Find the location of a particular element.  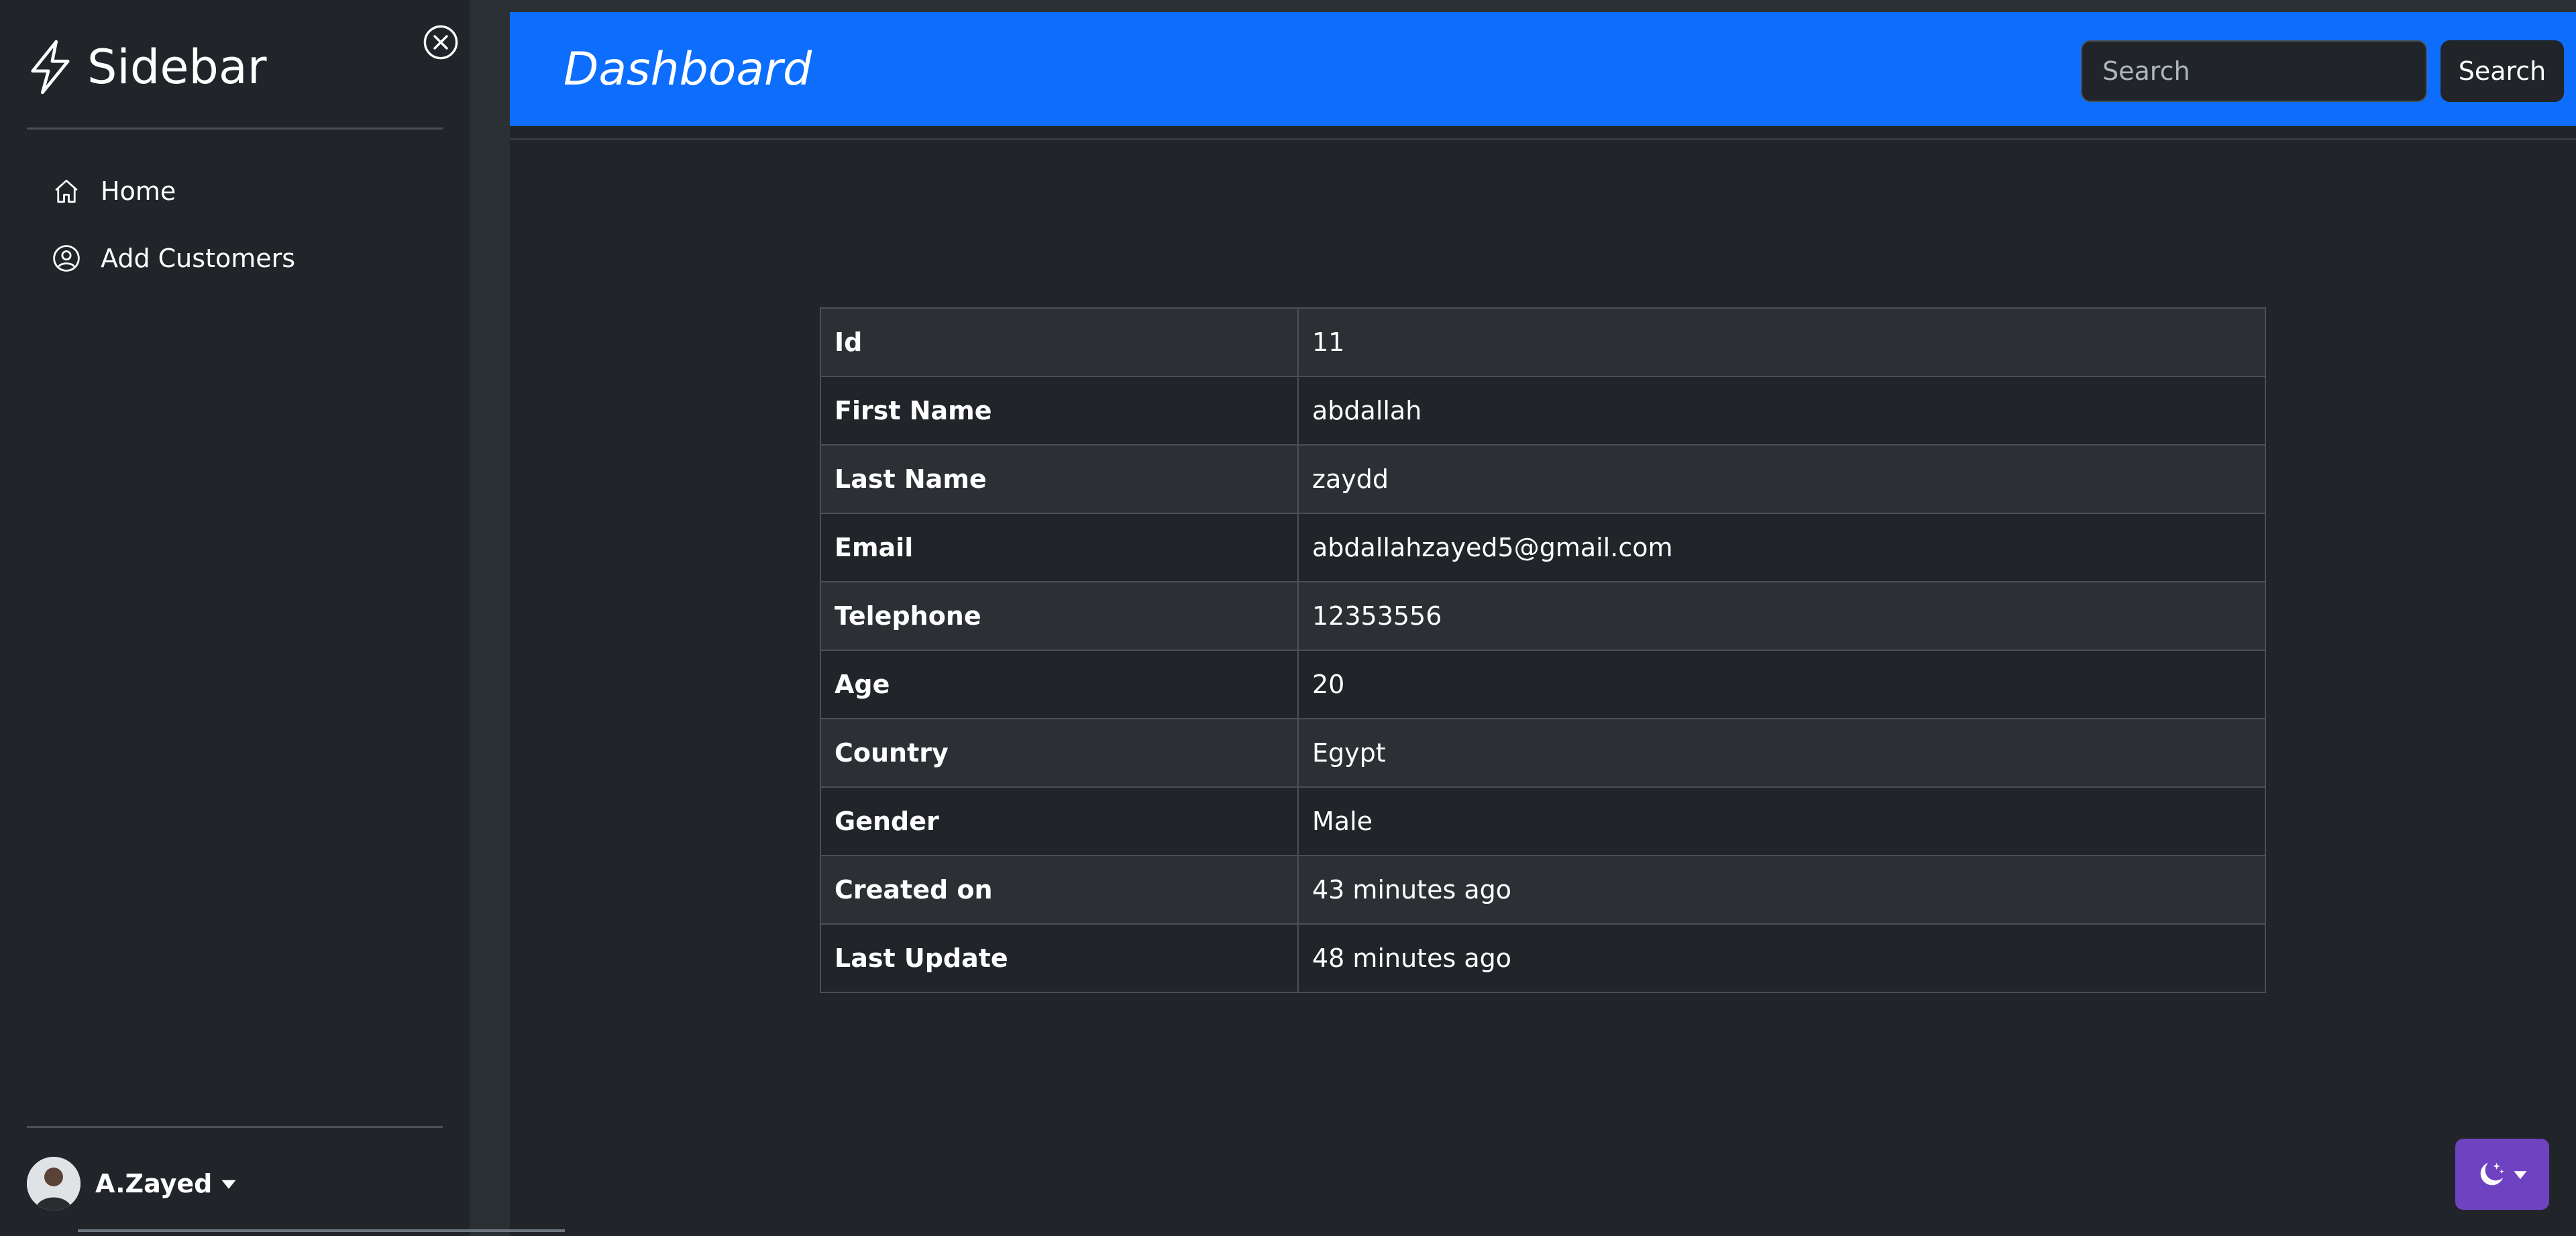

search-input is located at coordinates (2254, 71).